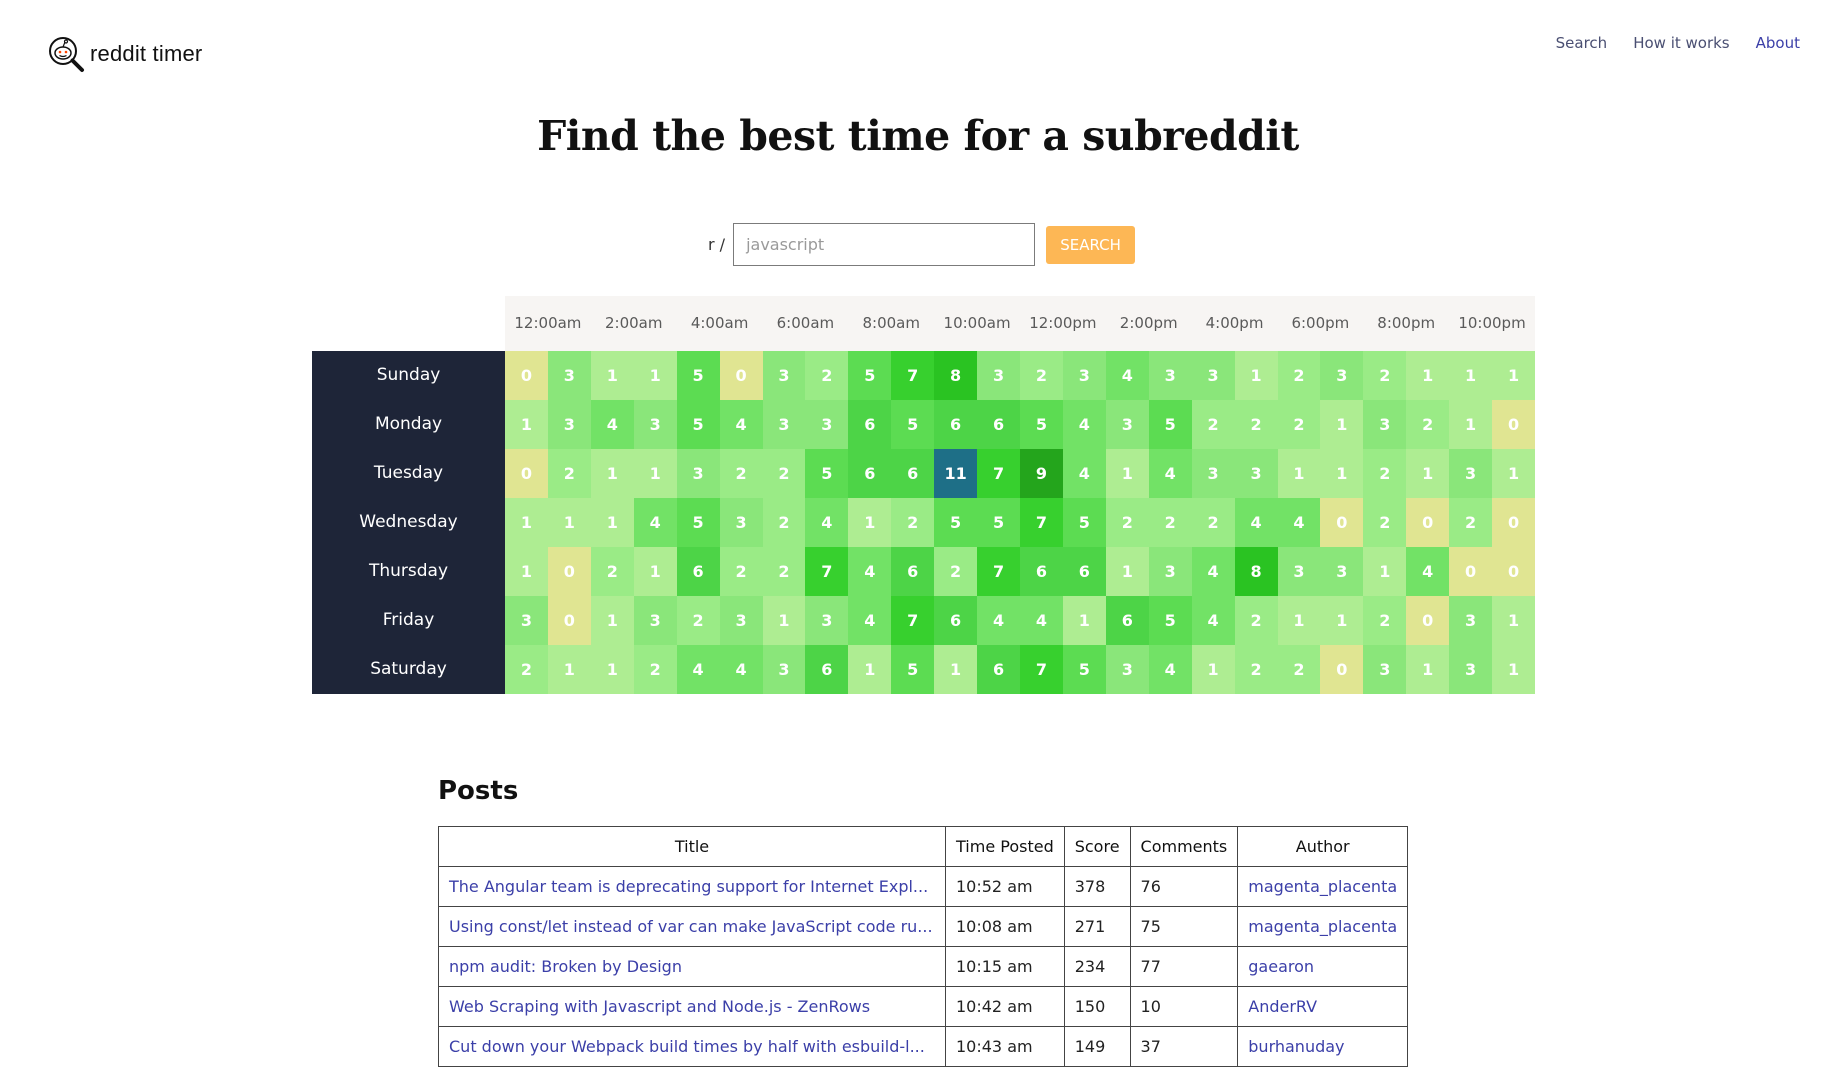 This screenshot has width=1836, height=1076. Describe the element at coordinates (1323, 1046) in the screenshot. I see `post-author-link: burhanuday` at that location.